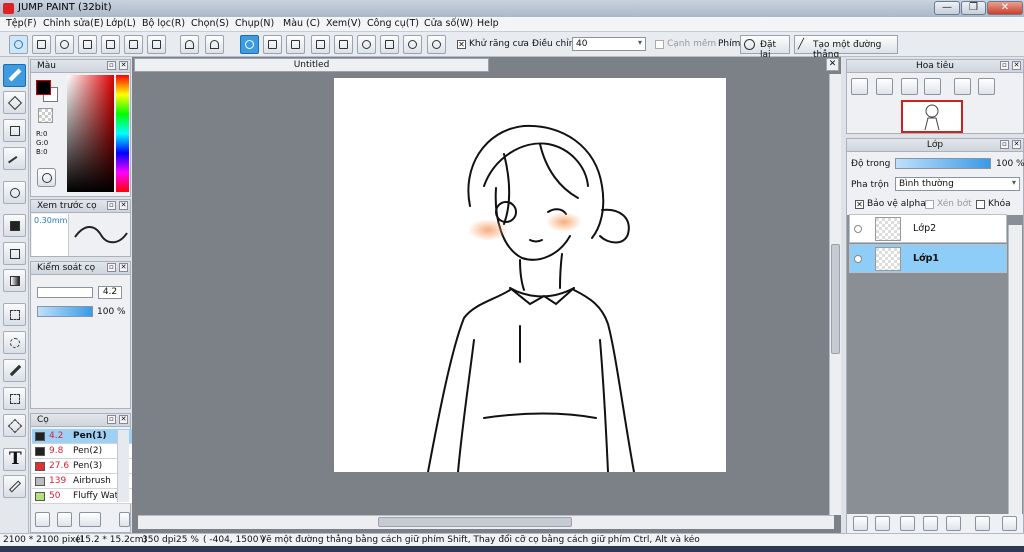 This screenshot has height=552, width=1024. I want to click on speech-bubble-icon, so click(64, 44).